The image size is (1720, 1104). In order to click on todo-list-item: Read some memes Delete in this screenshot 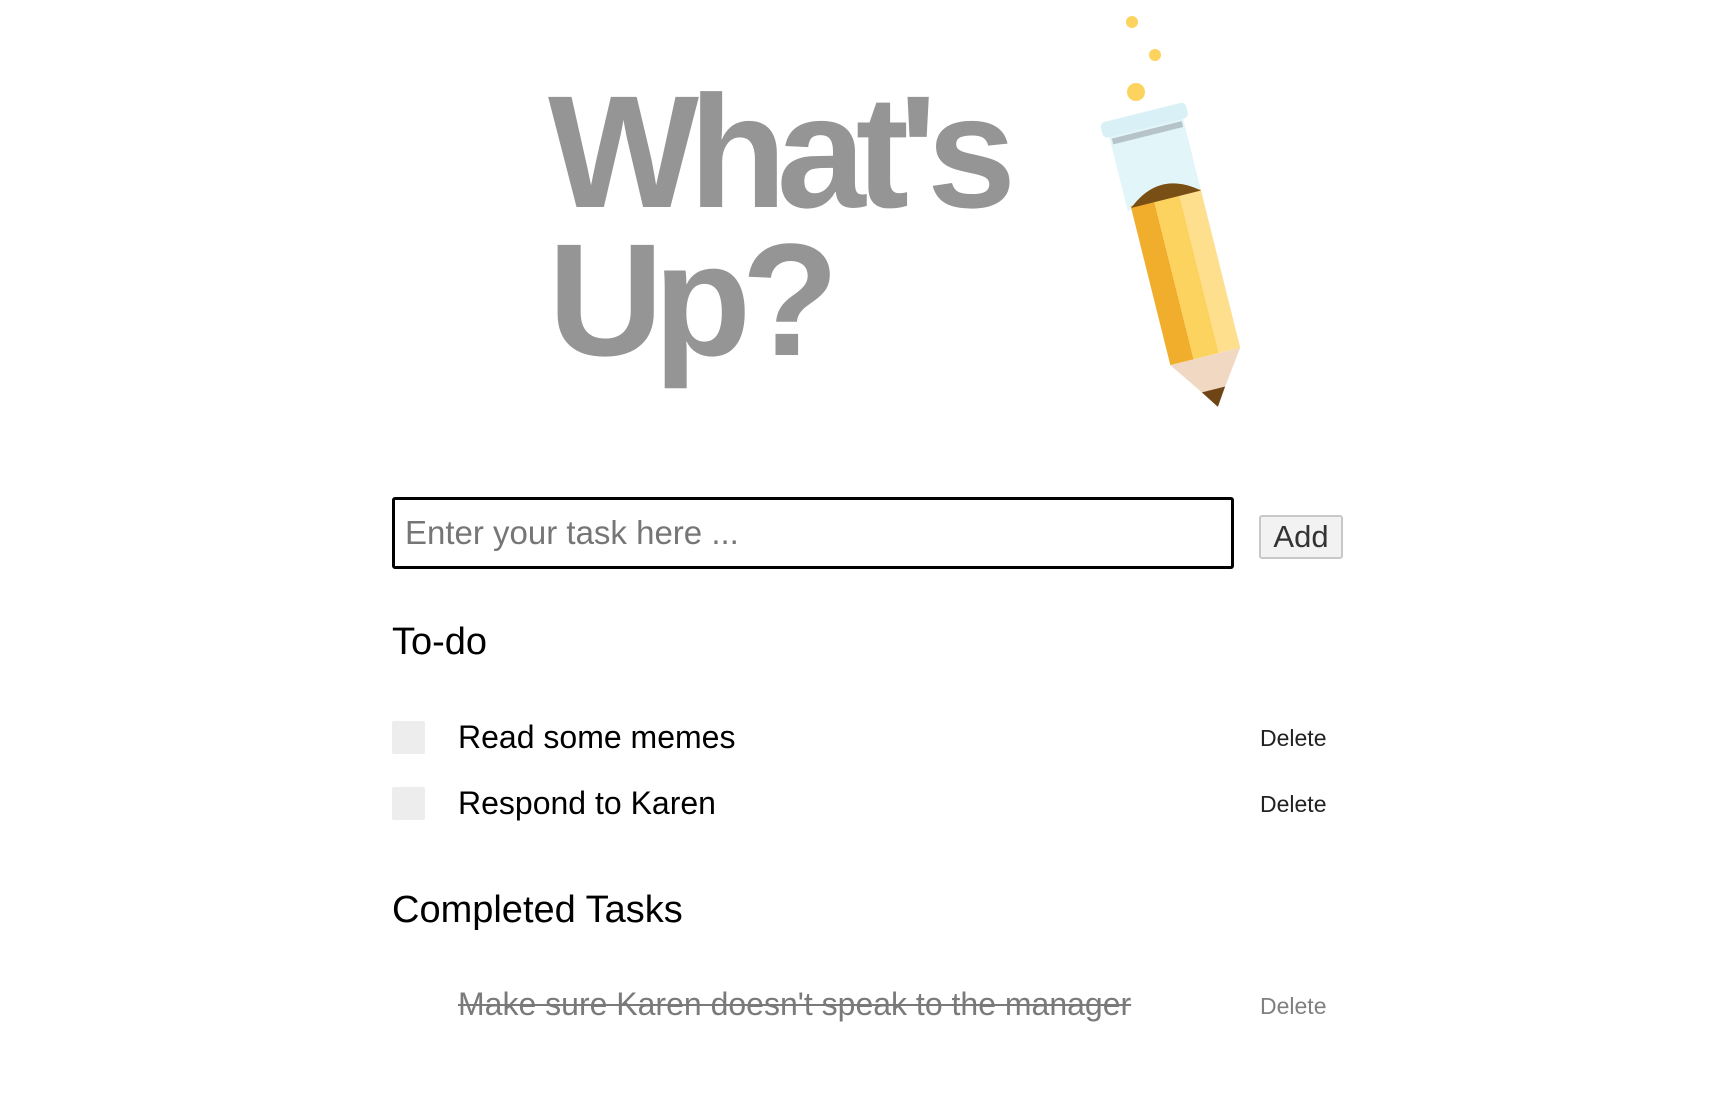, I will do `click(867, 737)`.